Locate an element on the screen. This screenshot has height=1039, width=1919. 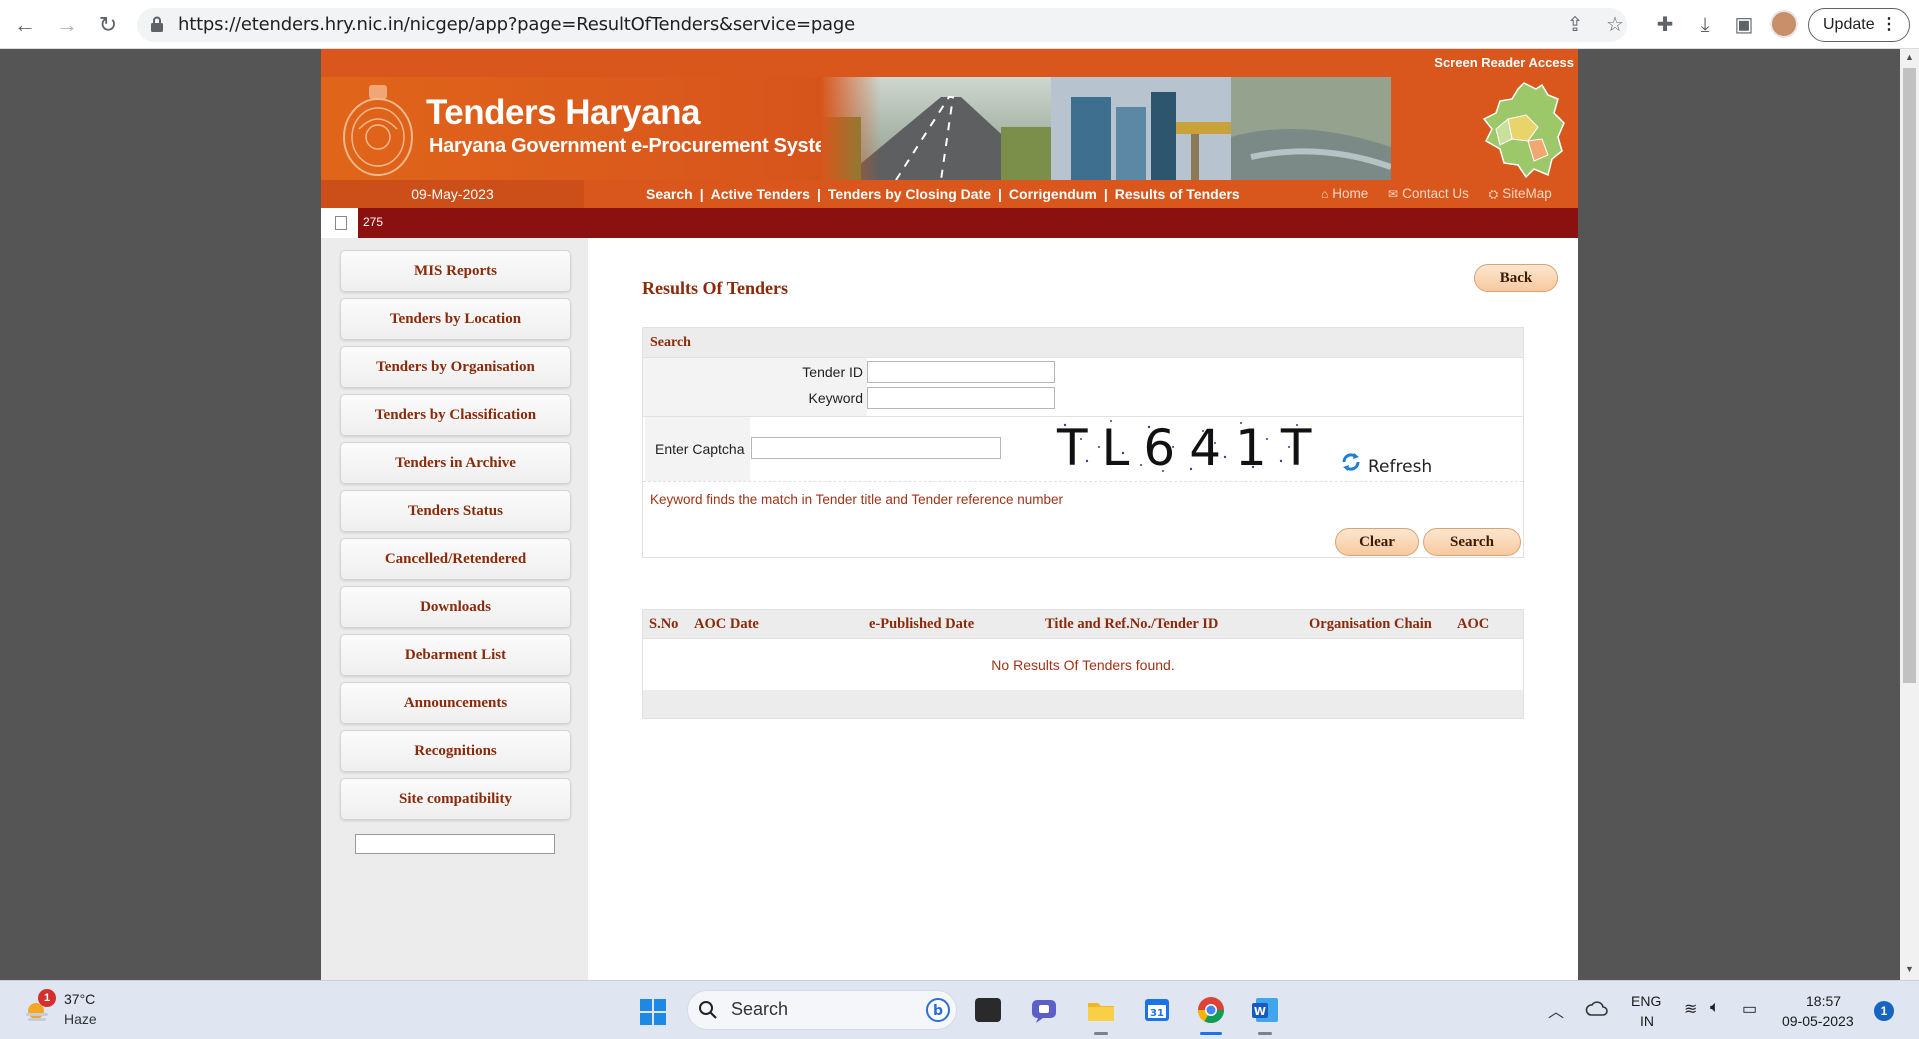
sidebar-item-mis-reports: MIS Reports is located at coordinates (455, 271).